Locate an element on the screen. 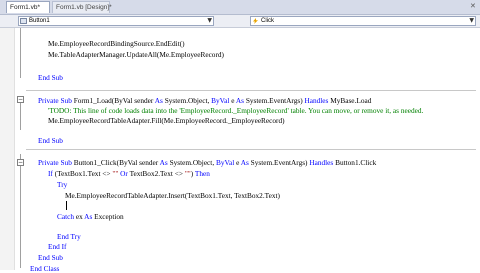 The height and width of the screenshot is (273, 480). code-line: End Try is located at coordinates (69, 236).